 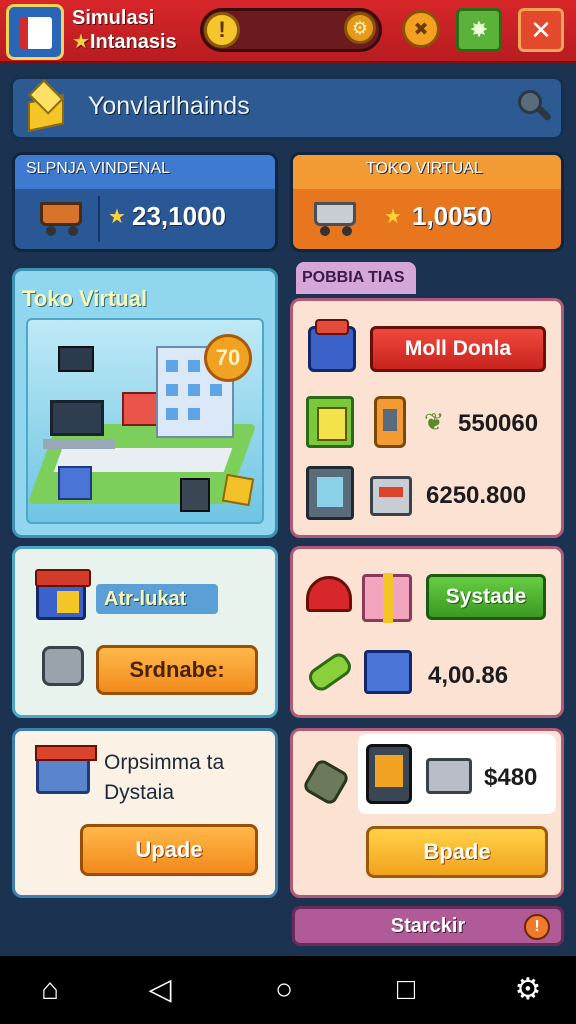 I want to click on gift-icon, so click(x=387, y=598).